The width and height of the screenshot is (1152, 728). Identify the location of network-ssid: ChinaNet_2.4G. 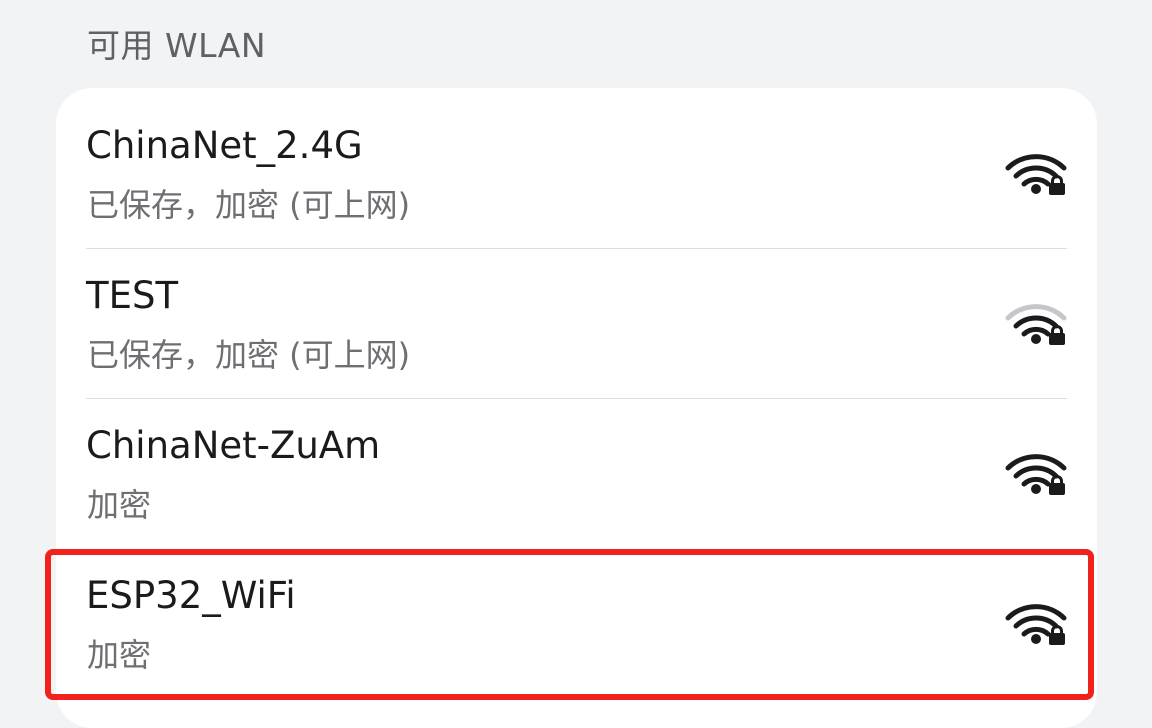
(224, 145).